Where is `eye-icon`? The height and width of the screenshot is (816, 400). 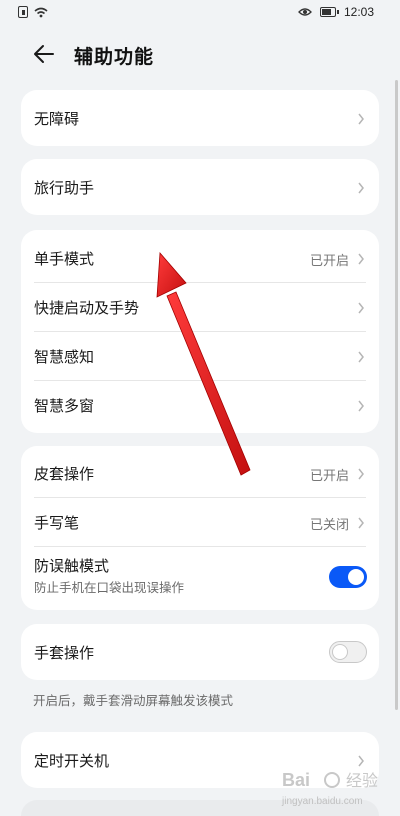
eye-icon is located at coordinates (305, 12).